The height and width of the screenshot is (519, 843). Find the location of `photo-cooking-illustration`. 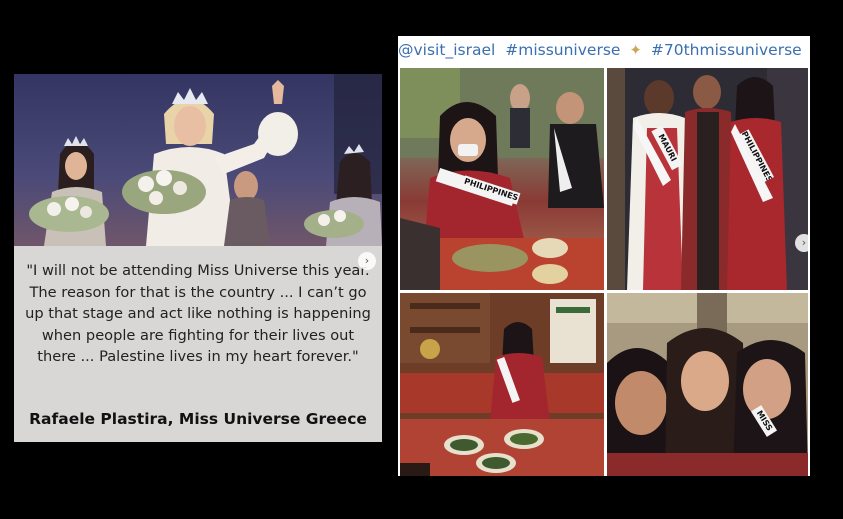

photo-cooking-illustration is located at coordinates (502, 179).